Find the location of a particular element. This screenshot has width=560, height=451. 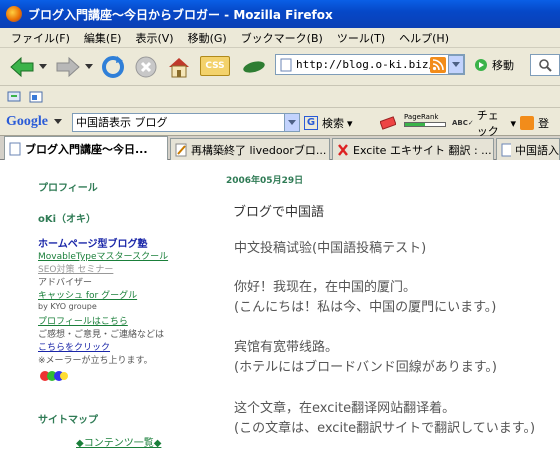

mt-school-link: MovableTypeマスタースクール is located at coordinates (103, 255).